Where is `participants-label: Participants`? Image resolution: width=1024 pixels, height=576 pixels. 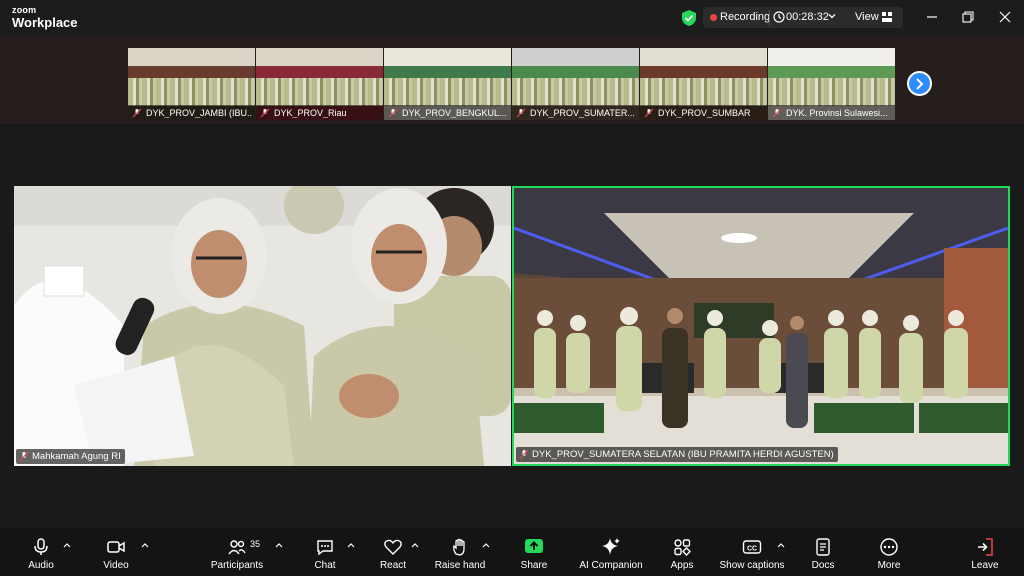 participants-label: Participants is located at coordinates (237, 565).